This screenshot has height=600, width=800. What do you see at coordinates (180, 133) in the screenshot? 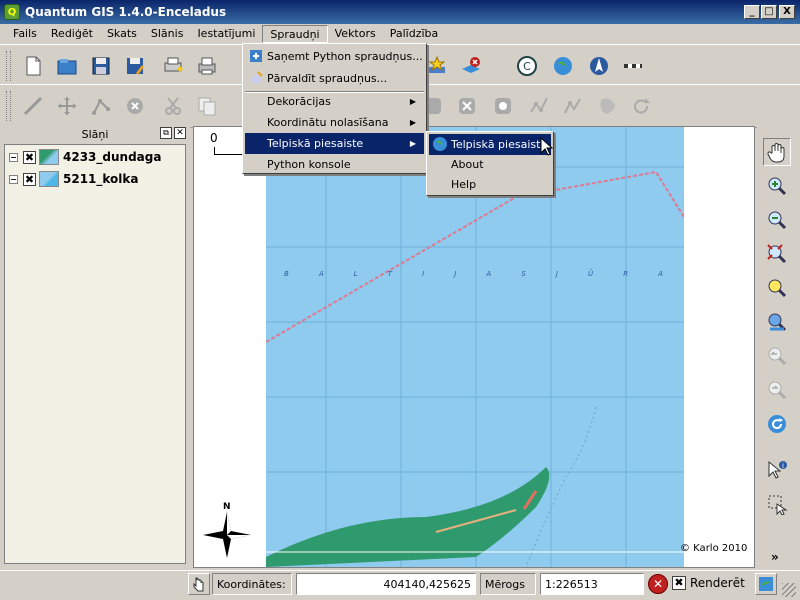
I see `close-panel-icon: ✕` at bounding box center [180, 133].